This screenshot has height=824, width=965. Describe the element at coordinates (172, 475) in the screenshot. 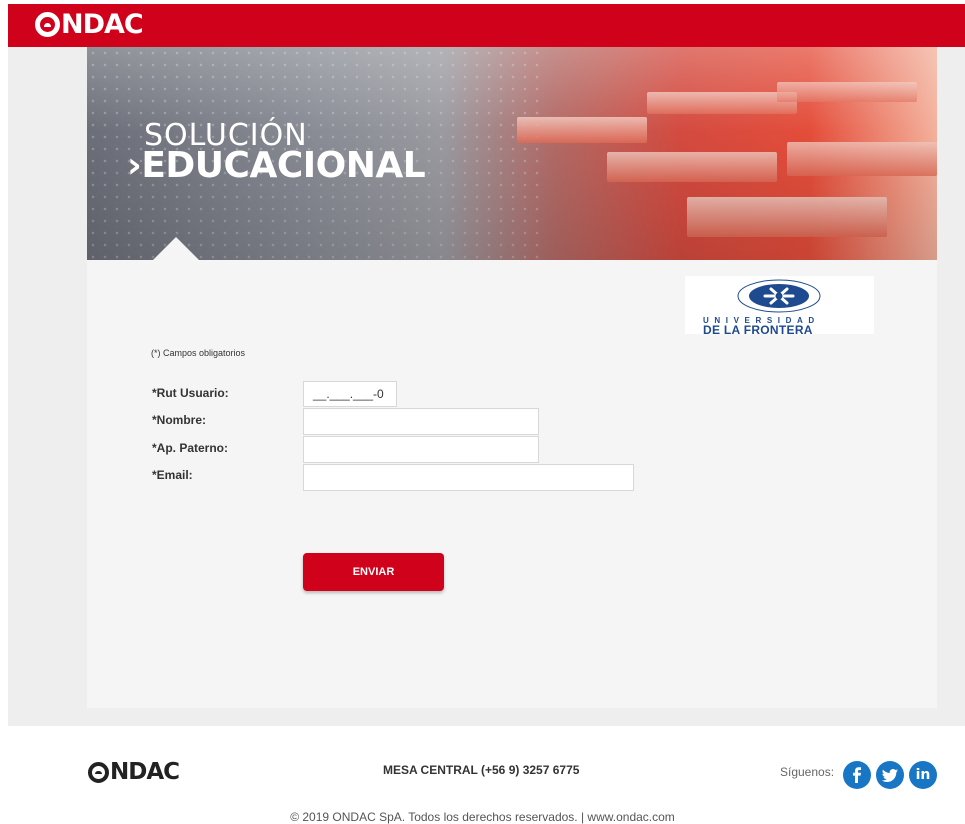

I see `email-label: *Email:` at that location.